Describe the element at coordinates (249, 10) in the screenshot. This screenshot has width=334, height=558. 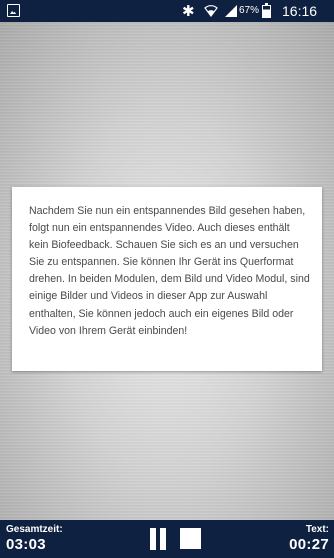
I see `battery-percent: 67%` at that location.